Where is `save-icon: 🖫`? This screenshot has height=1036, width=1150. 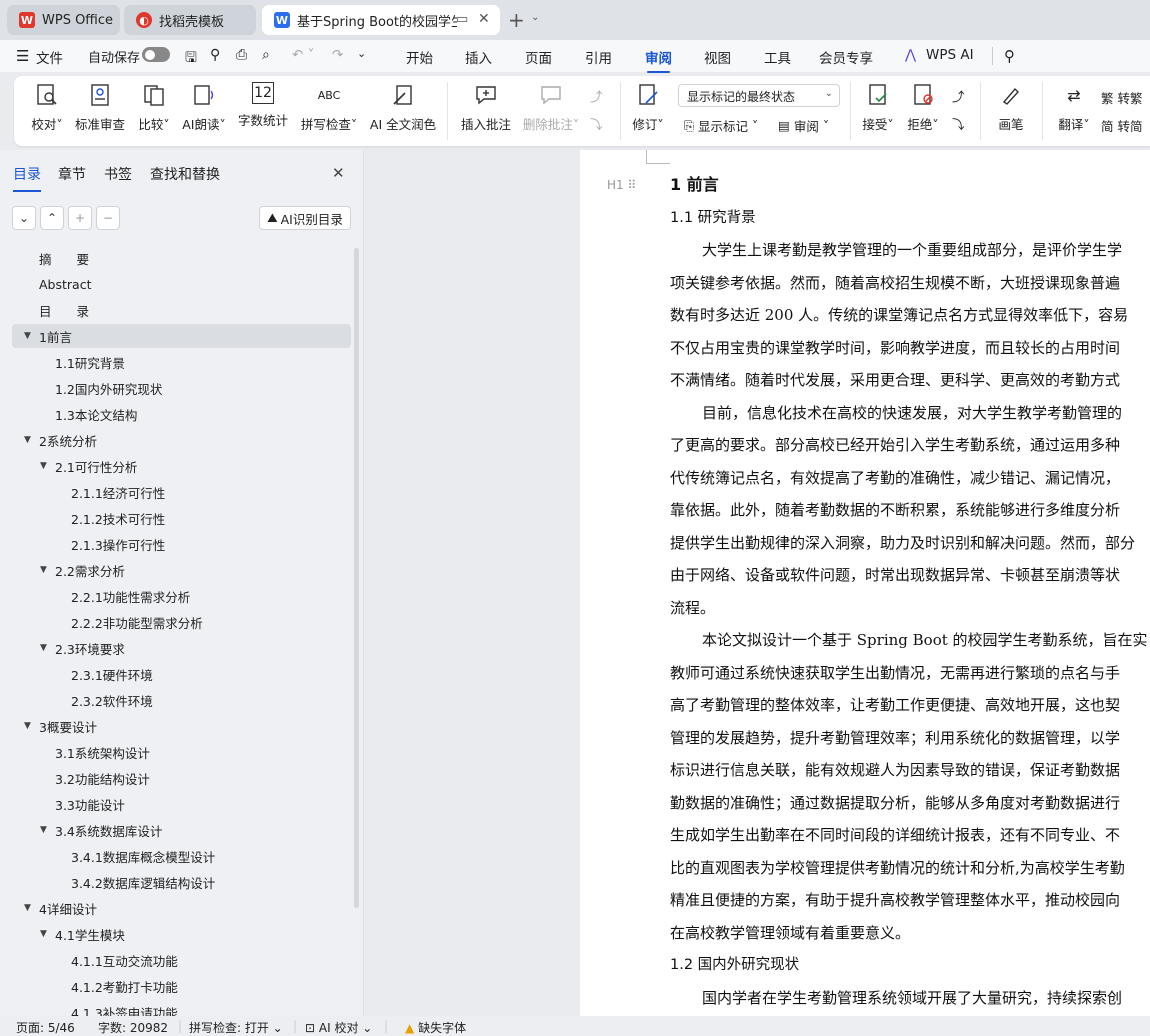 save-icon: 🖫 is located at coordinates (191, 59).